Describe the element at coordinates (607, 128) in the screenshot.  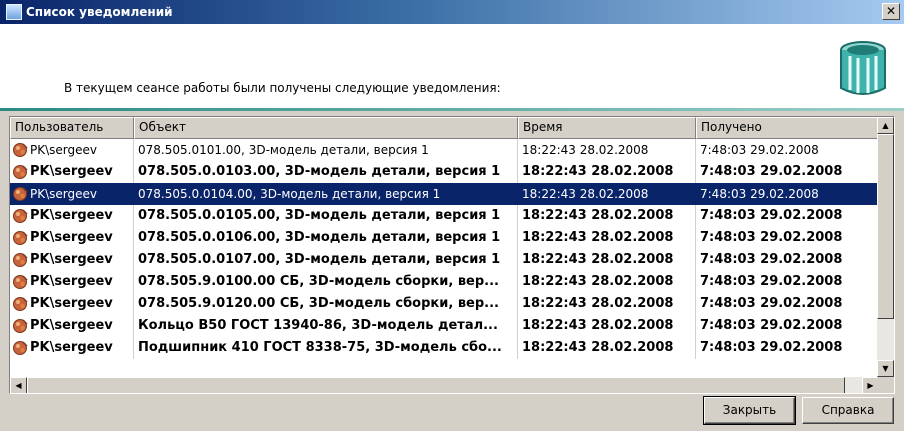
I see `column-header-time: Время` at that location.